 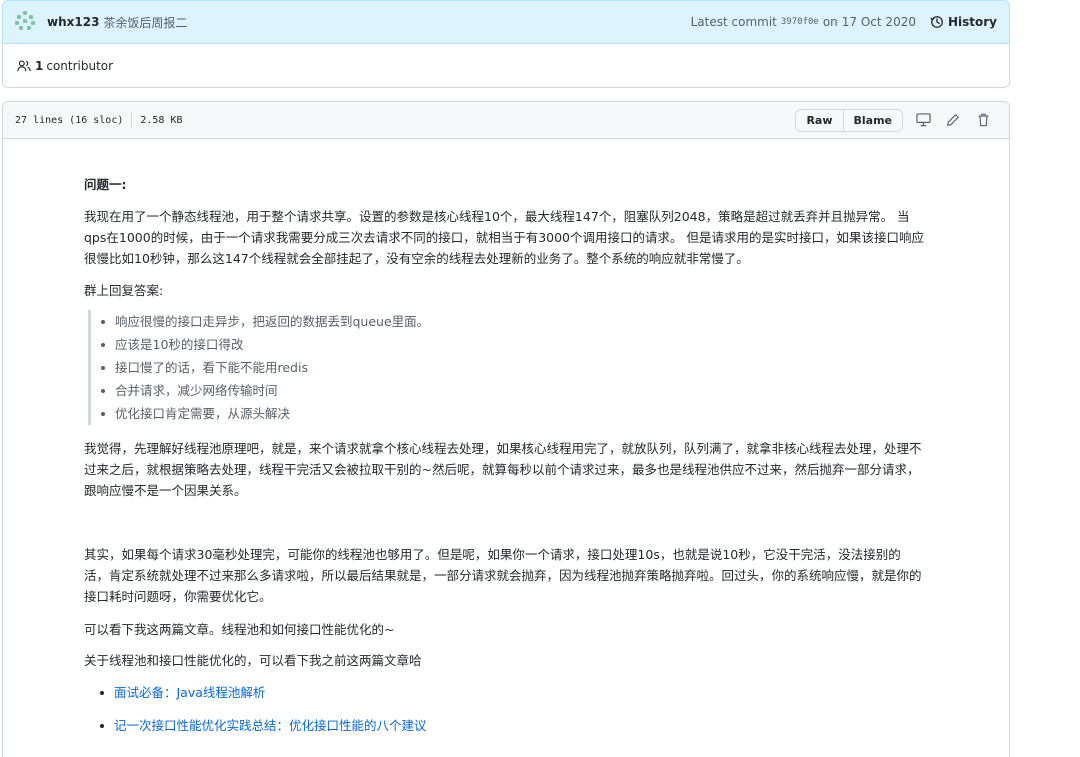 What do you see at coordinates (253, 660) in the screenshot?
I see `paragraph-articles-note: 关于线程池和接口性能优化的，可以看下我之前这两篇文章哈` at bounding box center [253, 660].